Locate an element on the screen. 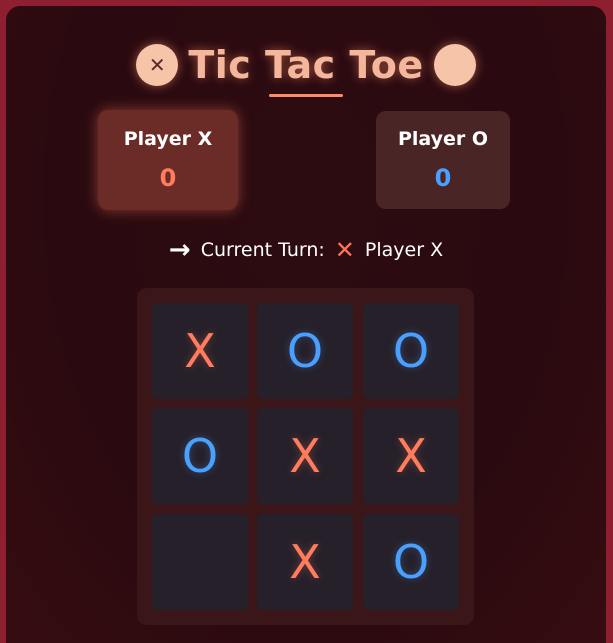 The image size is (613, 643). current-turn-indicator: → Current Turn: ✕ Player X is located at coordinates (306, 250).